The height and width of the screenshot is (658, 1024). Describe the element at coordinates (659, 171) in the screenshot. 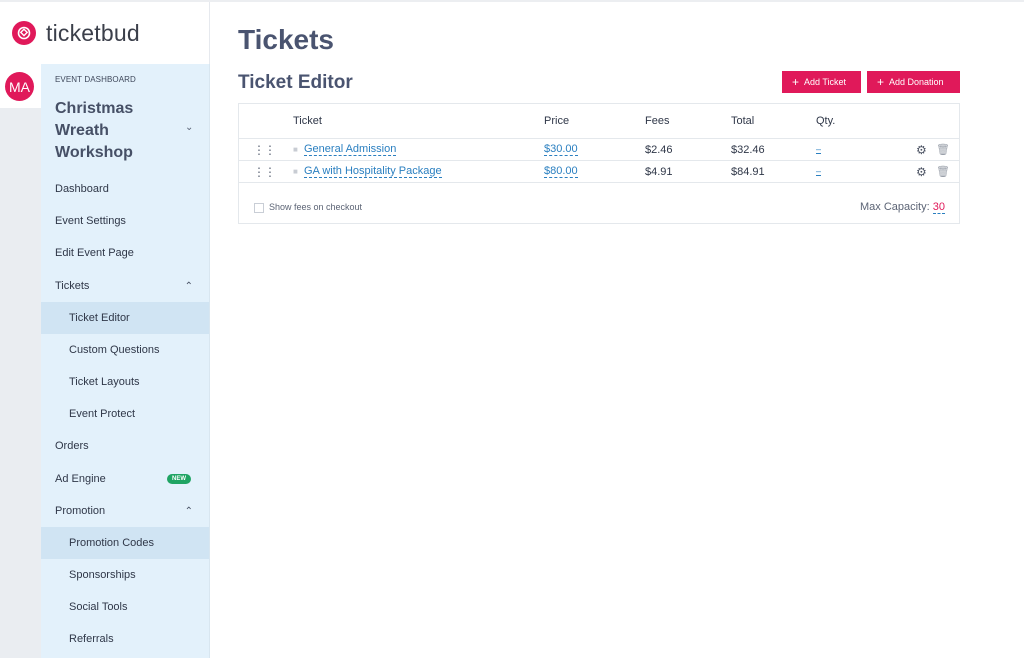

I see `ticket-fees: $4.91` at that location.